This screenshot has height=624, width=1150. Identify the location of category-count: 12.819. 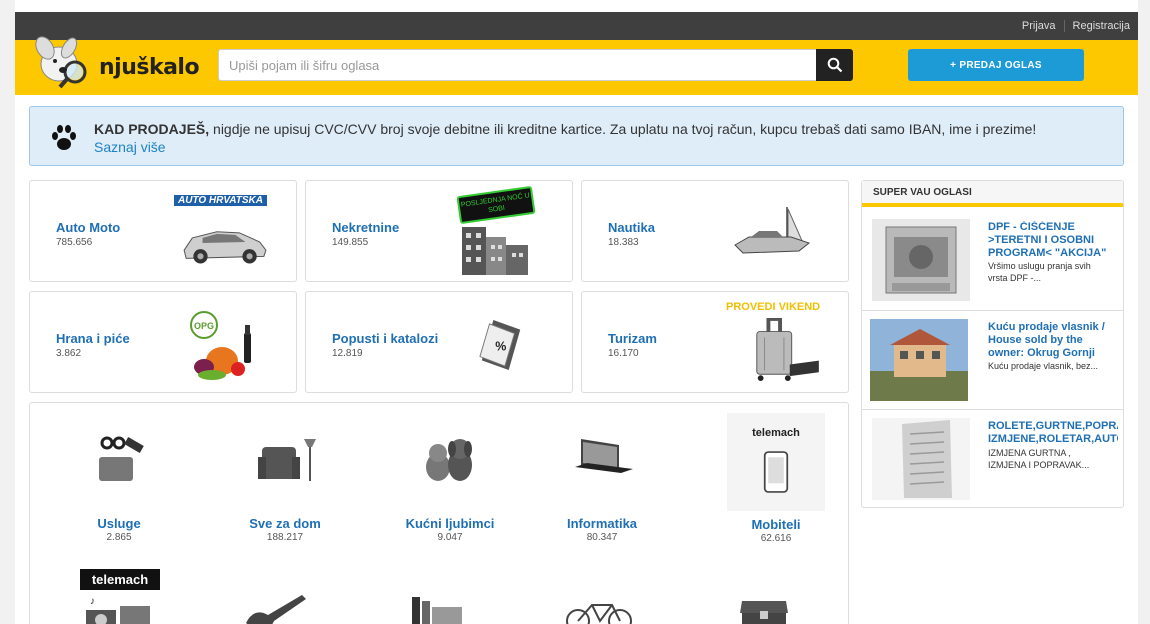
(347, 353).